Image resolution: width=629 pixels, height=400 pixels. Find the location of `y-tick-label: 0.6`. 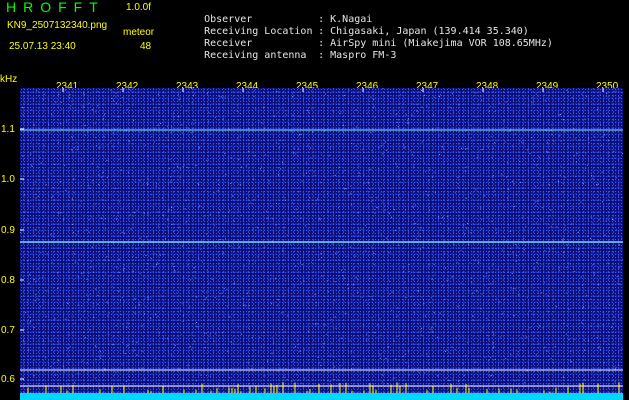

y-tick-label: 0.6 is located at coordinates (8, 379).